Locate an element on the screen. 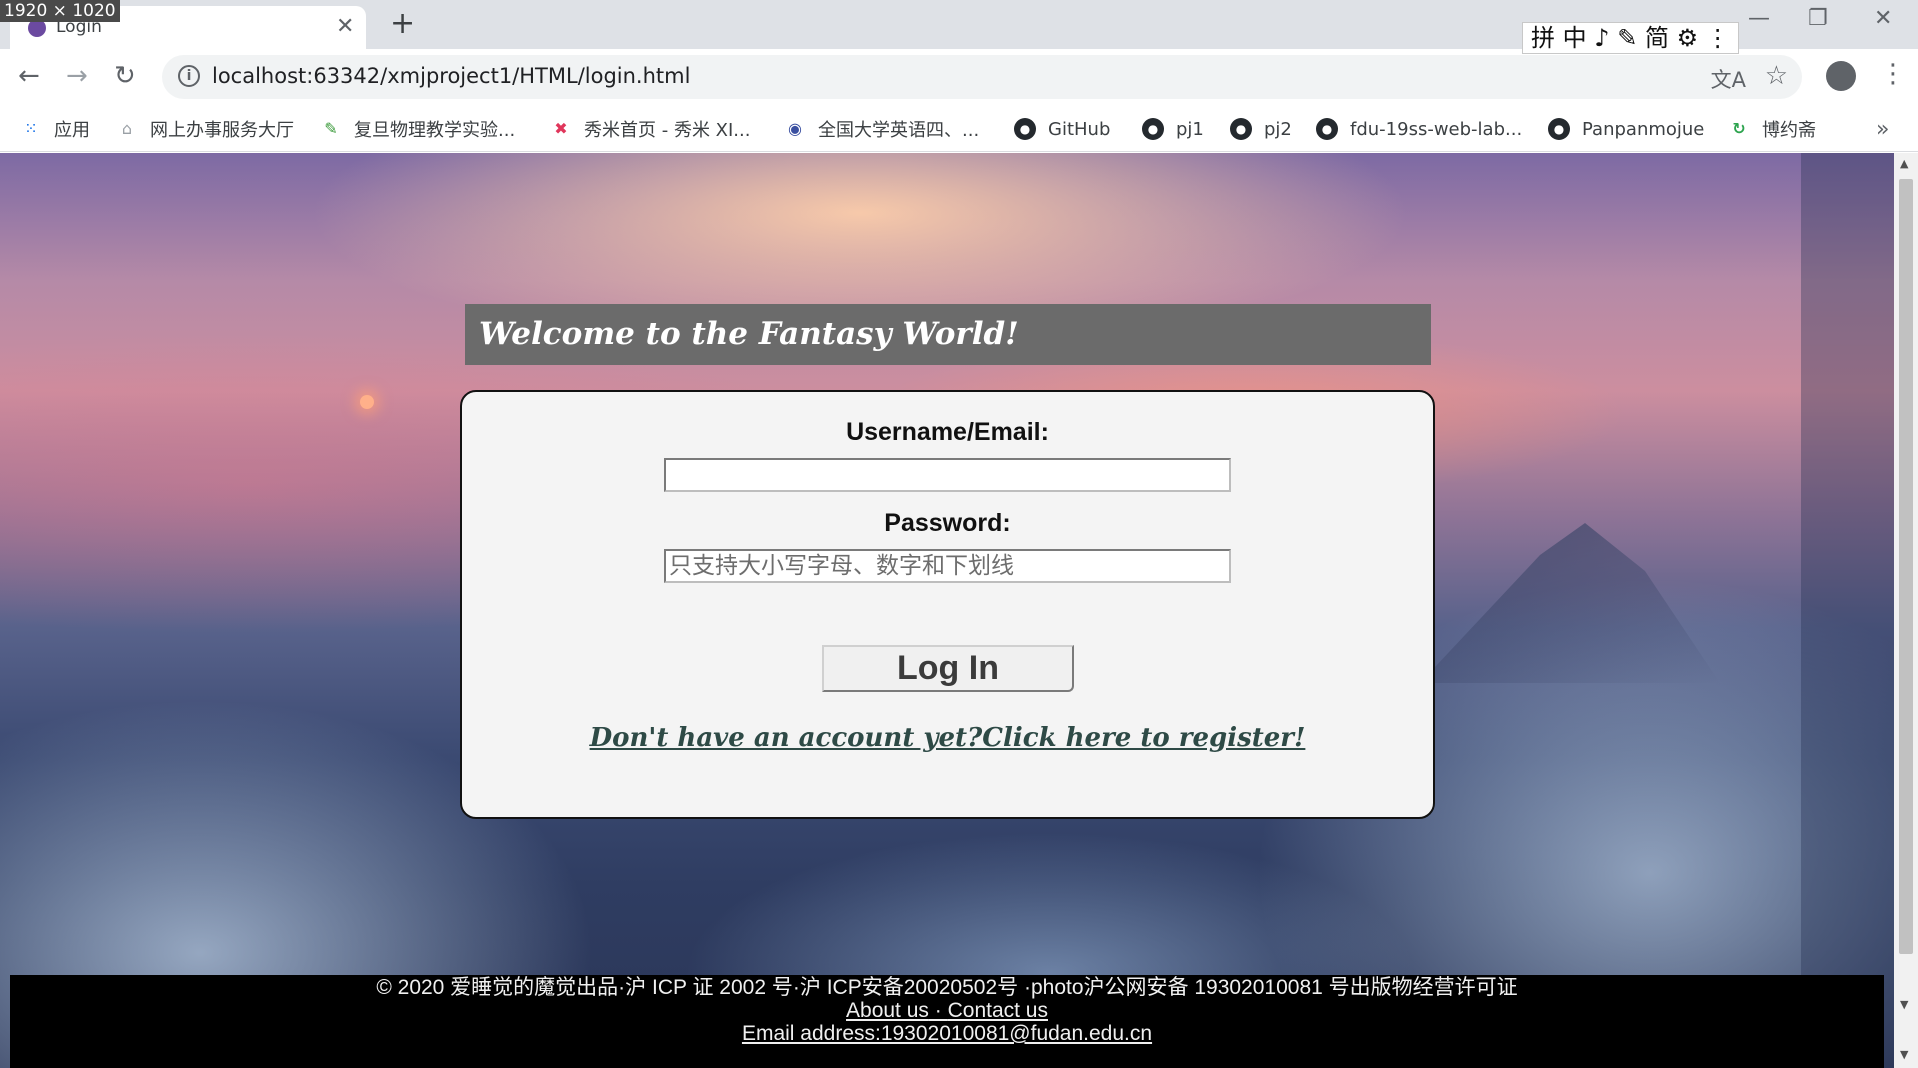 The width and height of the screenshot is (1918, 1068). bookmark-star-icon: ☆ is located at coordinates (1776, 76).